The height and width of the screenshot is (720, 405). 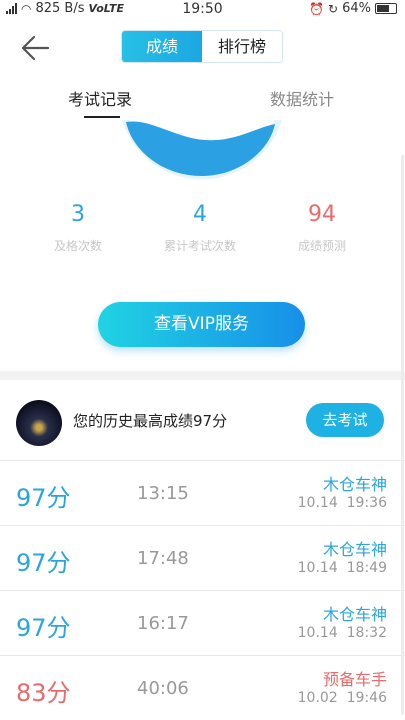 I want to click on stat-prediction-value: 94, so click(x=322, y=214).